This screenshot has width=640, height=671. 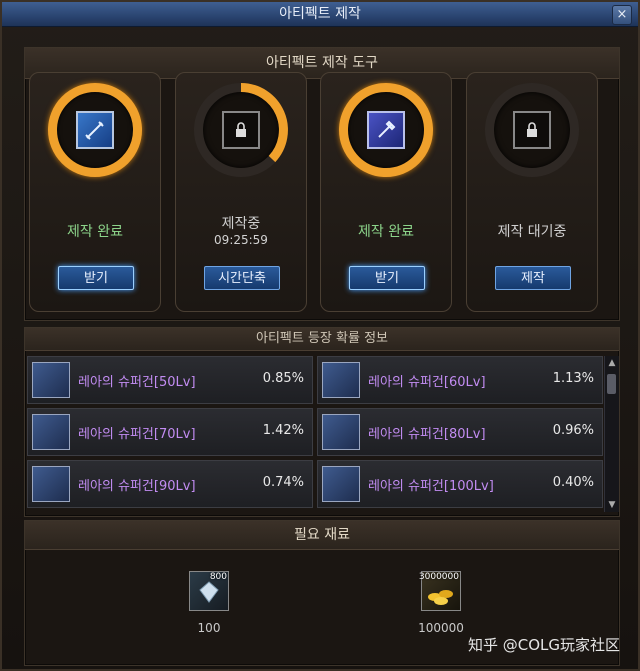 I want to click on scroll-down-icon: ▼, so click(x=612, y=505).